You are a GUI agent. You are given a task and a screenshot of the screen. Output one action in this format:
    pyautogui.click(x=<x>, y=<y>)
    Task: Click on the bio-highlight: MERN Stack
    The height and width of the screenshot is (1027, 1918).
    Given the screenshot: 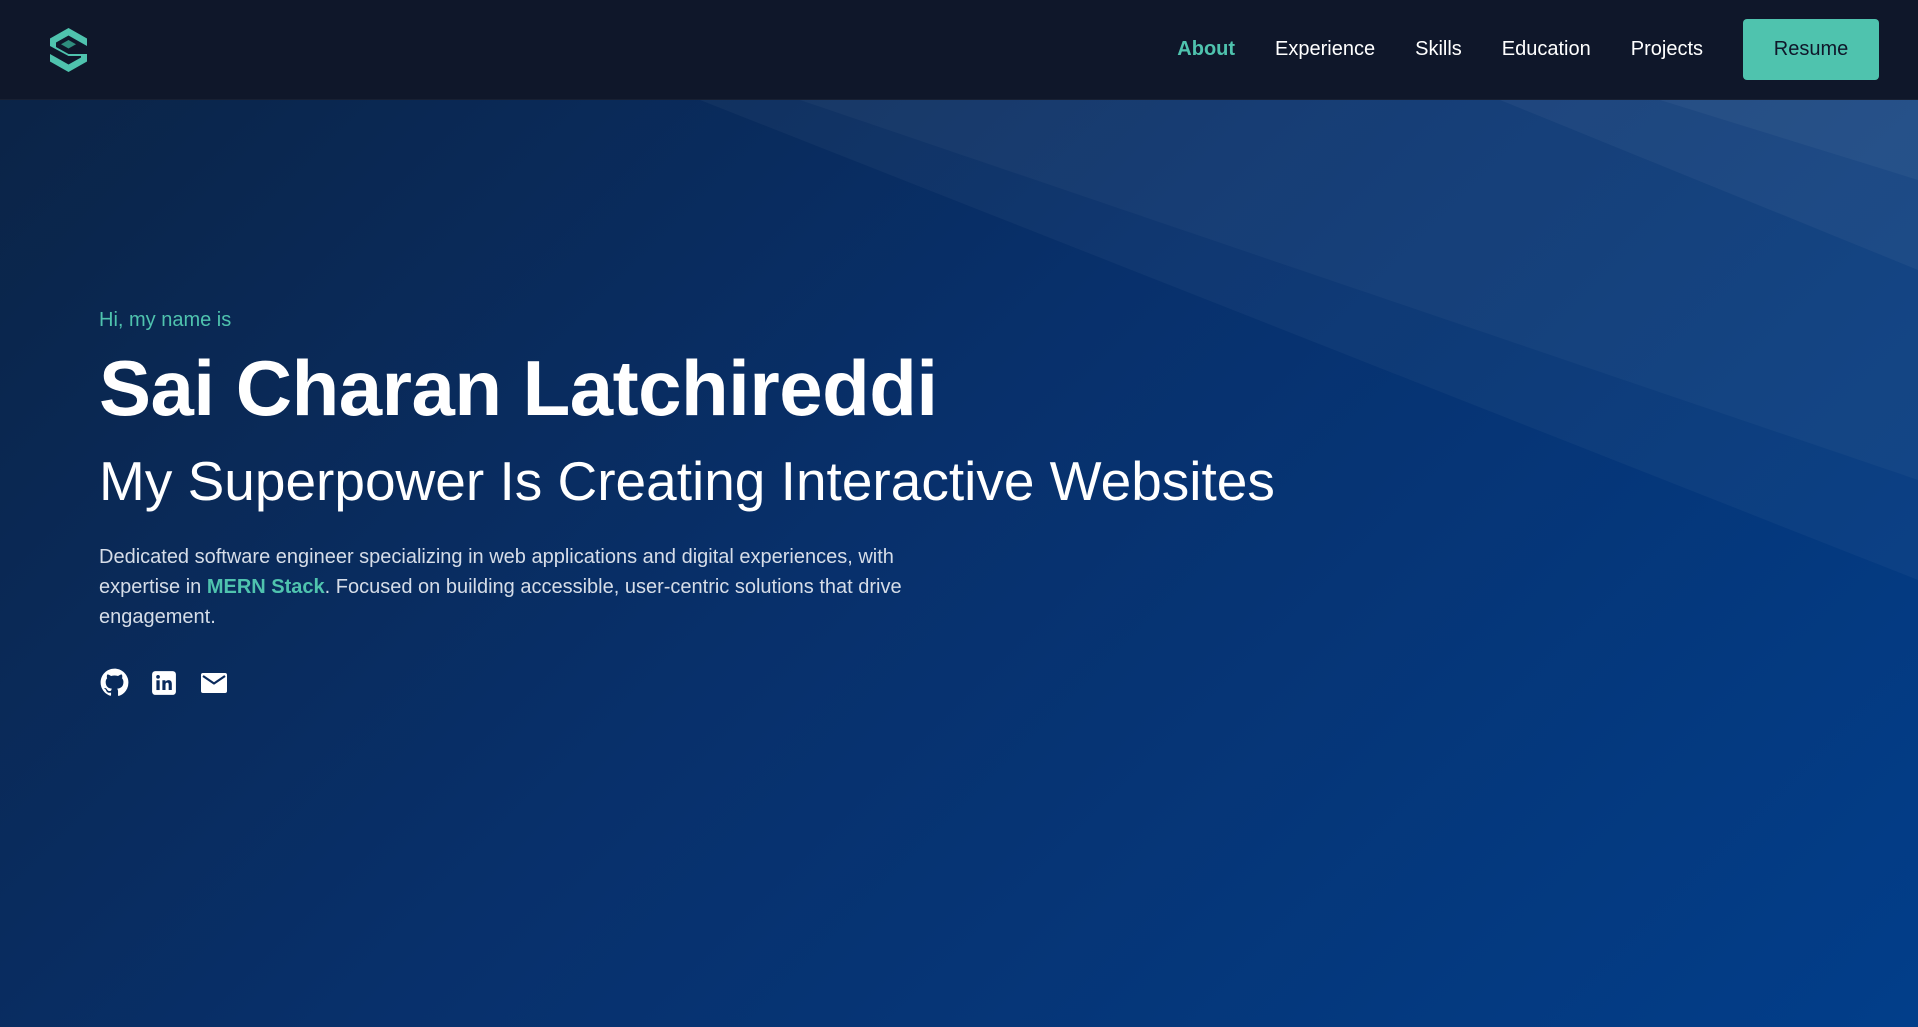 What is the action you would take?
    pyautogui.click(x=265, y=586)
    